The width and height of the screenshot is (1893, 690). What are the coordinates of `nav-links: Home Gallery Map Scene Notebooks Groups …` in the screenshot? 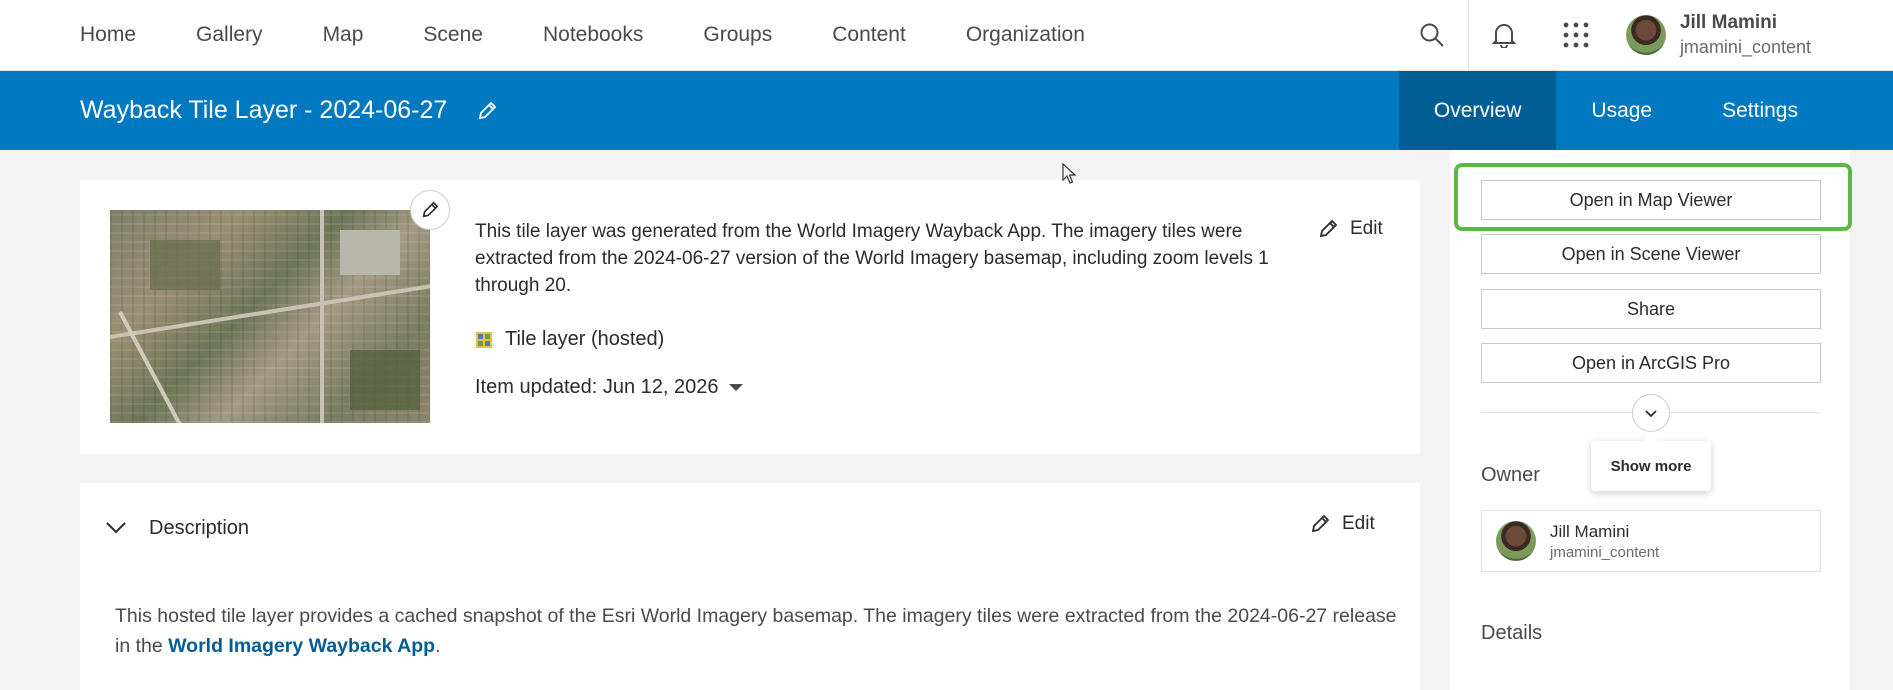 It's located at (612, 35).